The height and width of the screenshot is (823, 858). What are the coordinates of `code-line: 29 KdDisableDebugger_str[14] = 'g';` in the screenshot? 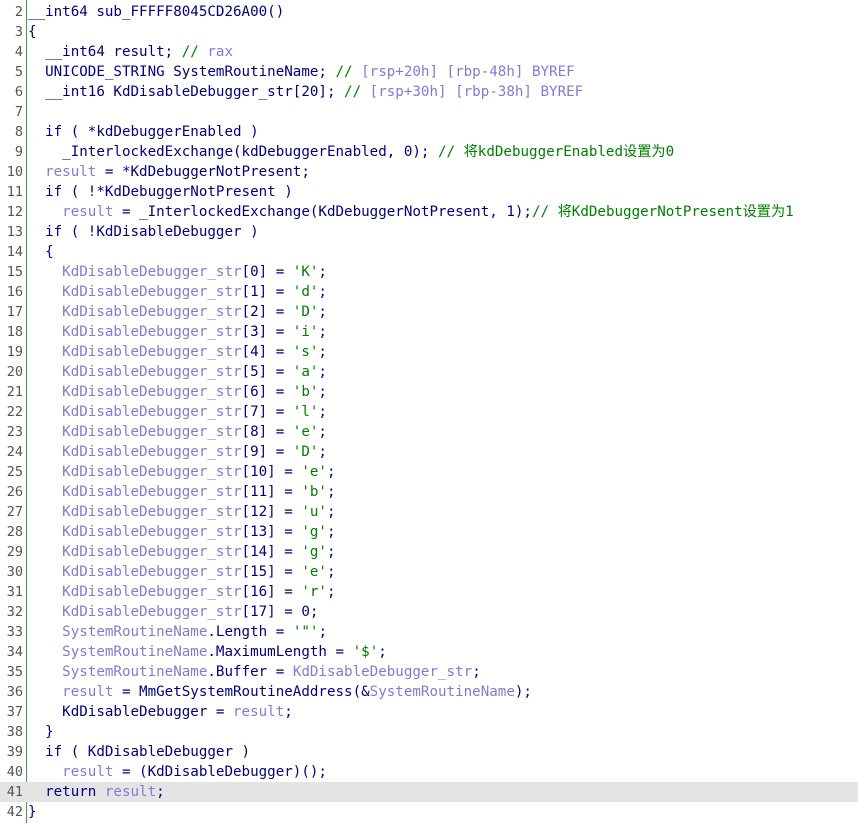 It's located at (429, 552).